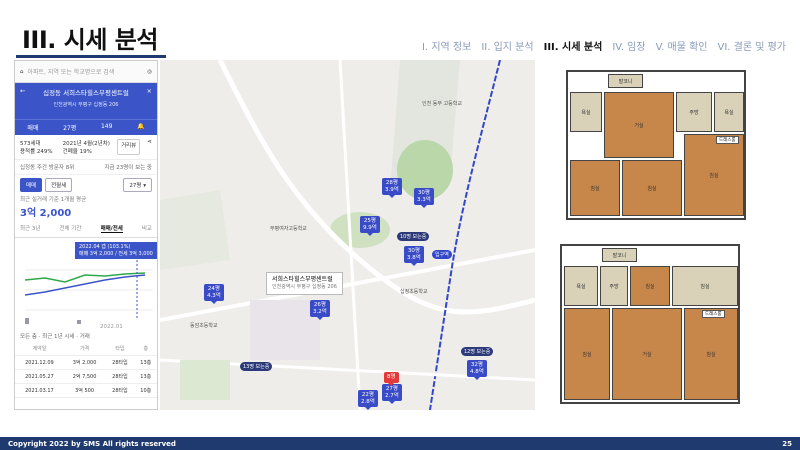  Describe the element at coordinates (319, 305) in the screenshot. I see `marker-size: 26평` at that location.